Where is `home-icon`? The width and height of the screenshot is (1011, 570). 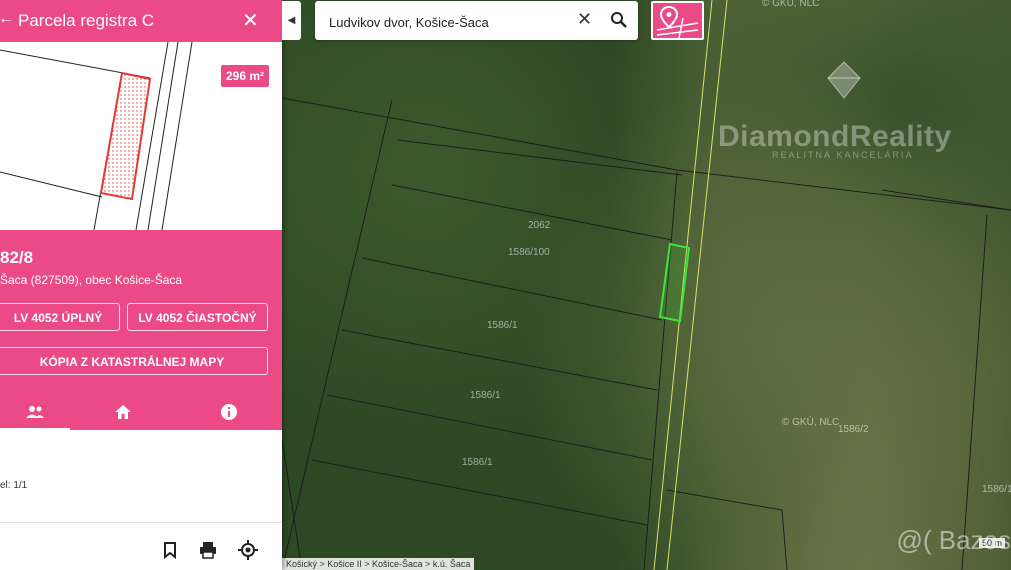 home-icon is located at coordinates (123, 411).